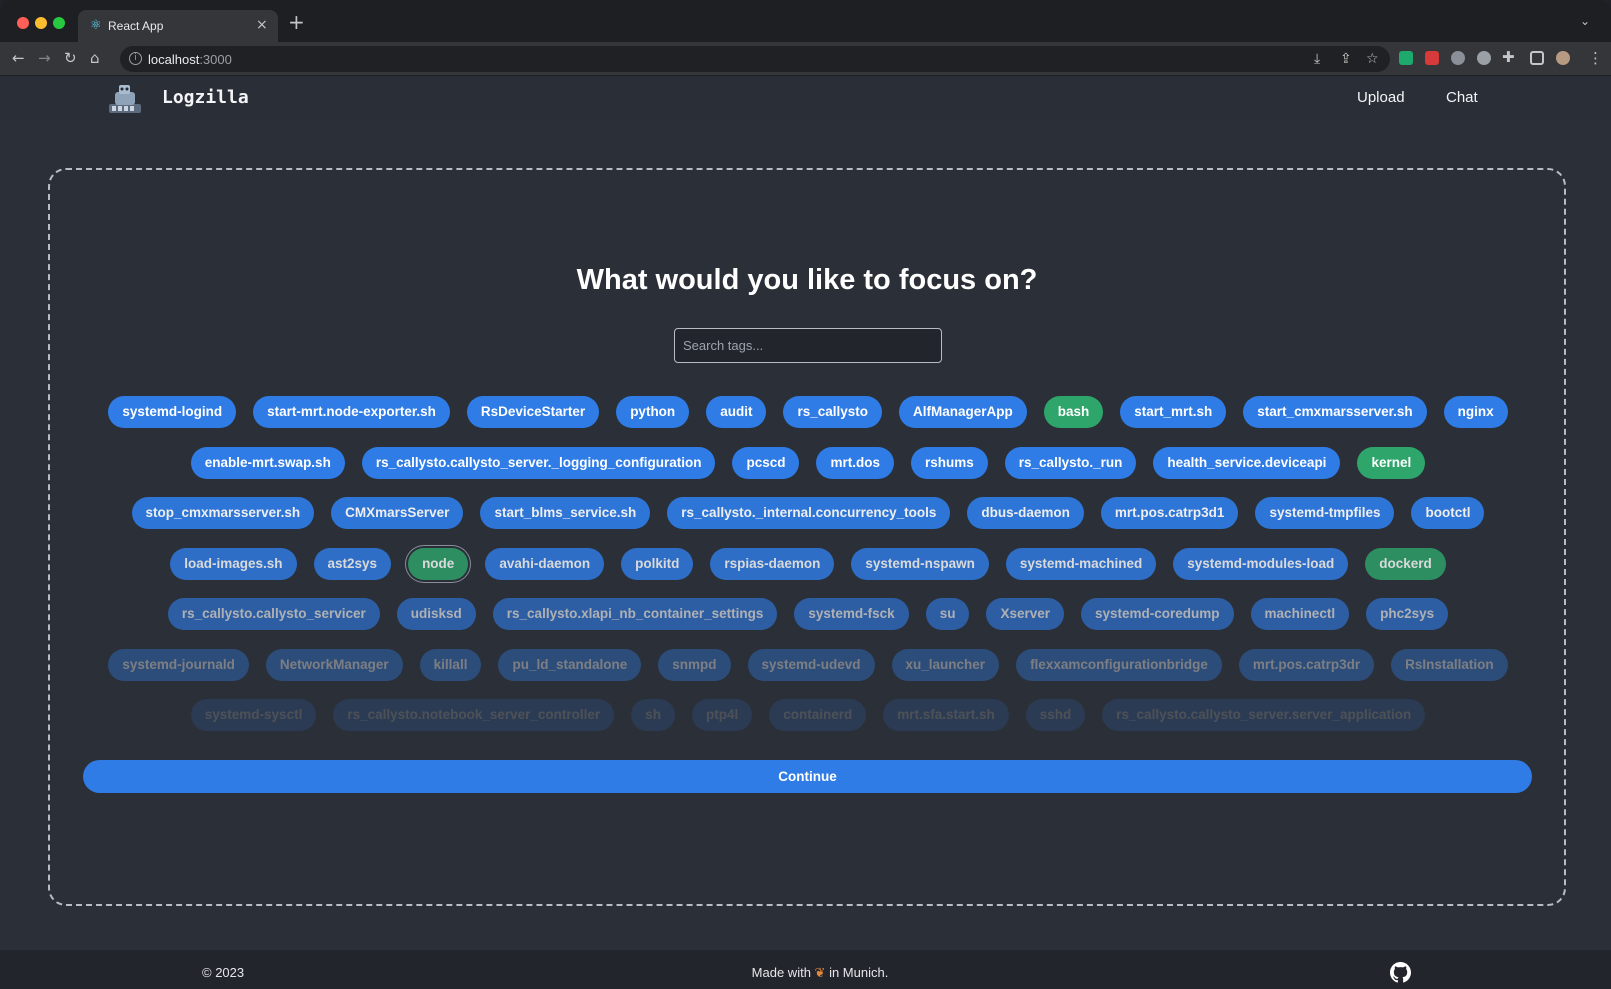  I want to click on tag-chip: rs_callysto.notebook_server_controller, so click(474, 715).